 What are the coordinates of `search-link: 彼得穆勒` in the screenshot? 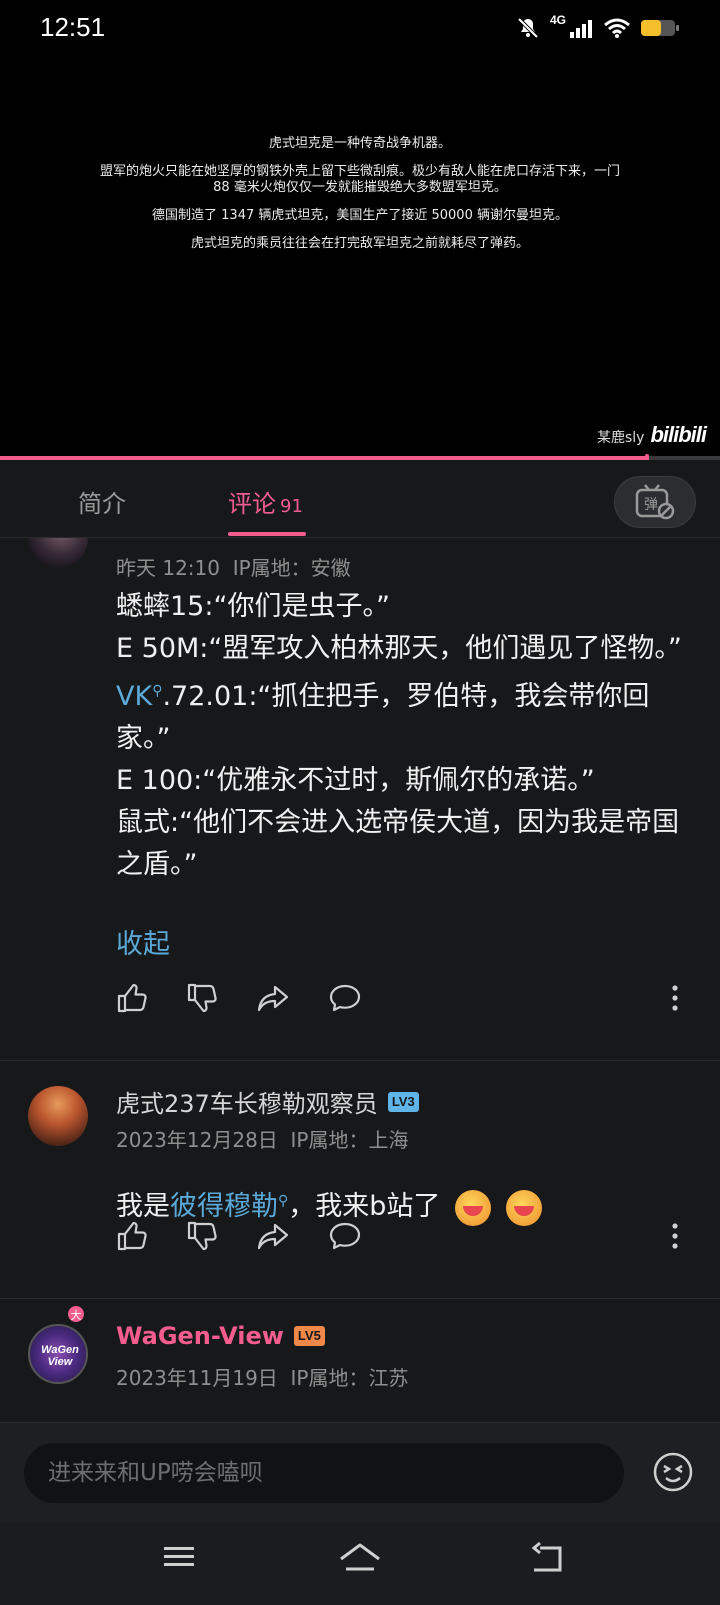 It's located at (224, 1206).